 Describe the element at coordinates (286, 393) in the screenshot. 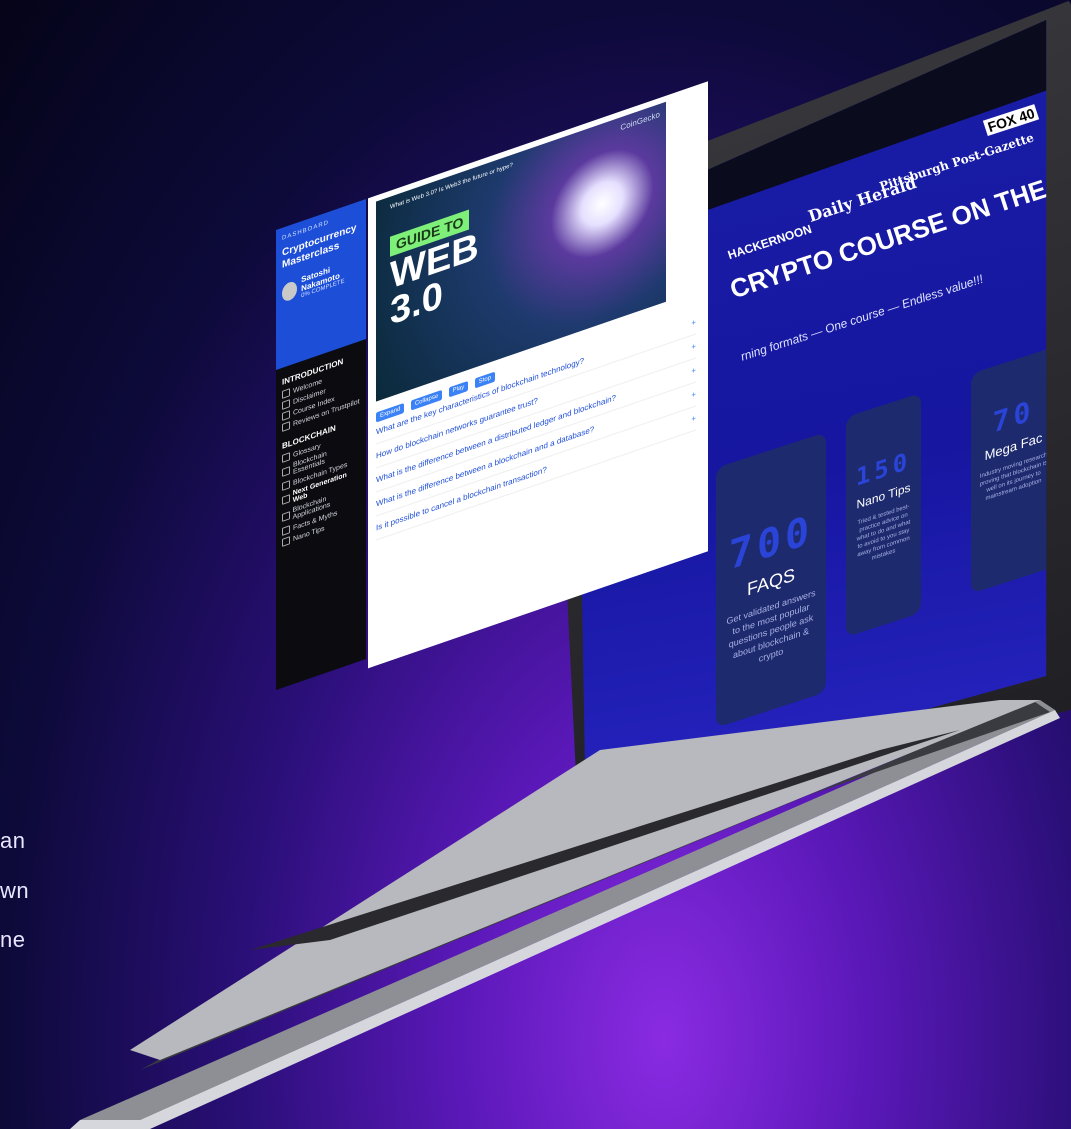

I see `clock-icon` at that location.